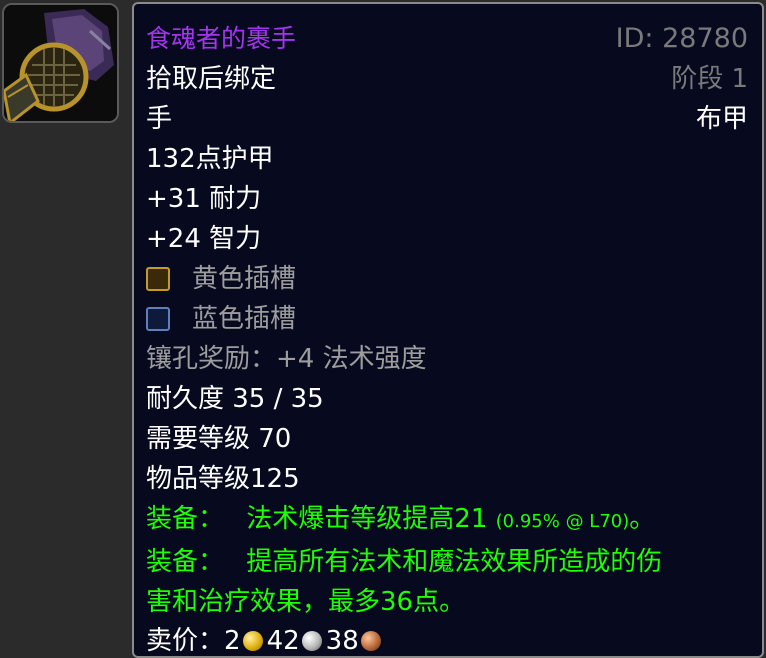 Image resolution: width=766 pixels, height=658 pixels. I want to click on equip-effect-crit: 装备： 法术爆击等级提高21 (0.95% @ L70)。, so click(400, 520).